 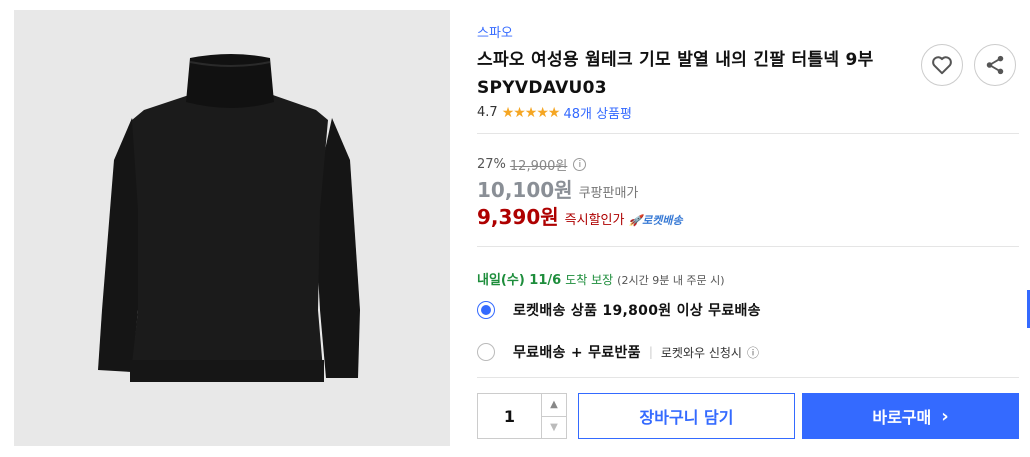 I want to click on wishlist-button, so click(x=942, y=65).